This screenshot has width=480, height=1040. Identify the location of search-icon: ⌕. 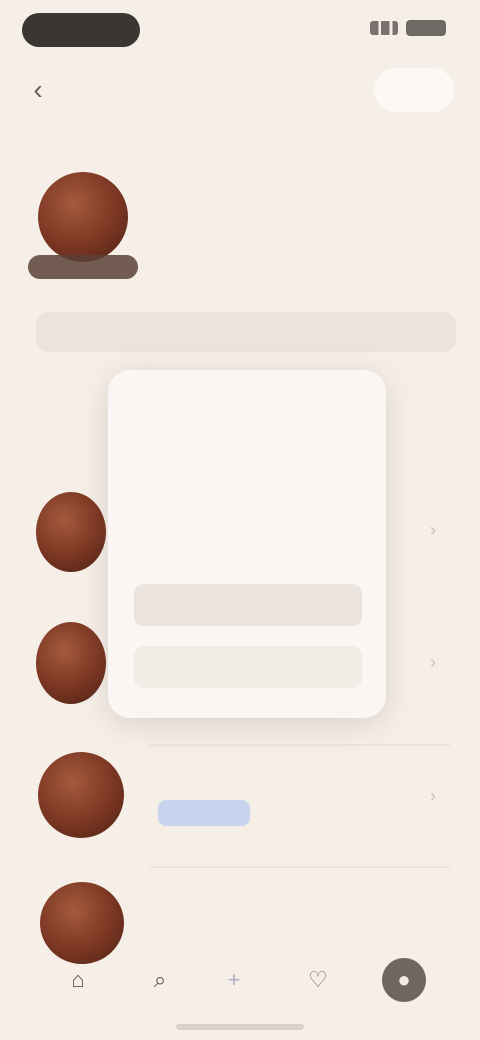
(160, 980).